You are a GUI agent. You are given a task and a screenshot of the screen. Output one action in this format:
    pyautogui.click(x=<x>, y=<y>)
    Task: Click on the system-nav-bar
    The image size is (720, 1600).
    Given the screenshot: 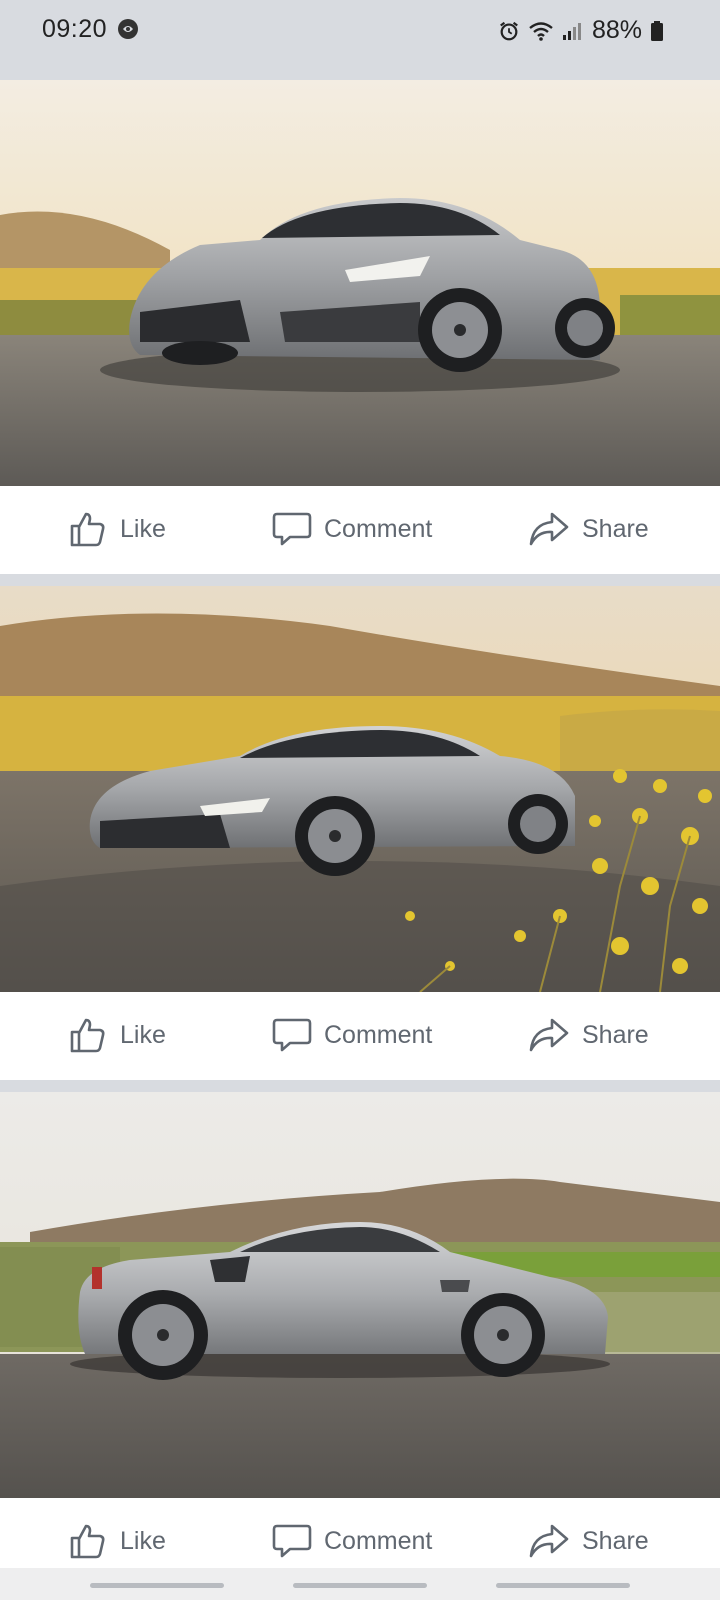 What is the action you would take?
    pyautogui.click(x=360, y=1584)
    